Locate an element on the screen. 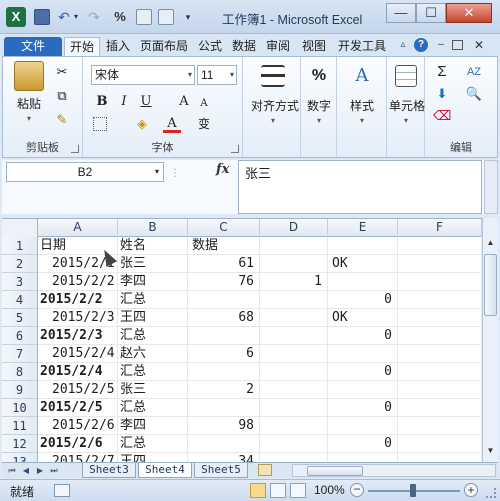  cell-a13: 2015/2/7 is located at coordinates (83, 457).